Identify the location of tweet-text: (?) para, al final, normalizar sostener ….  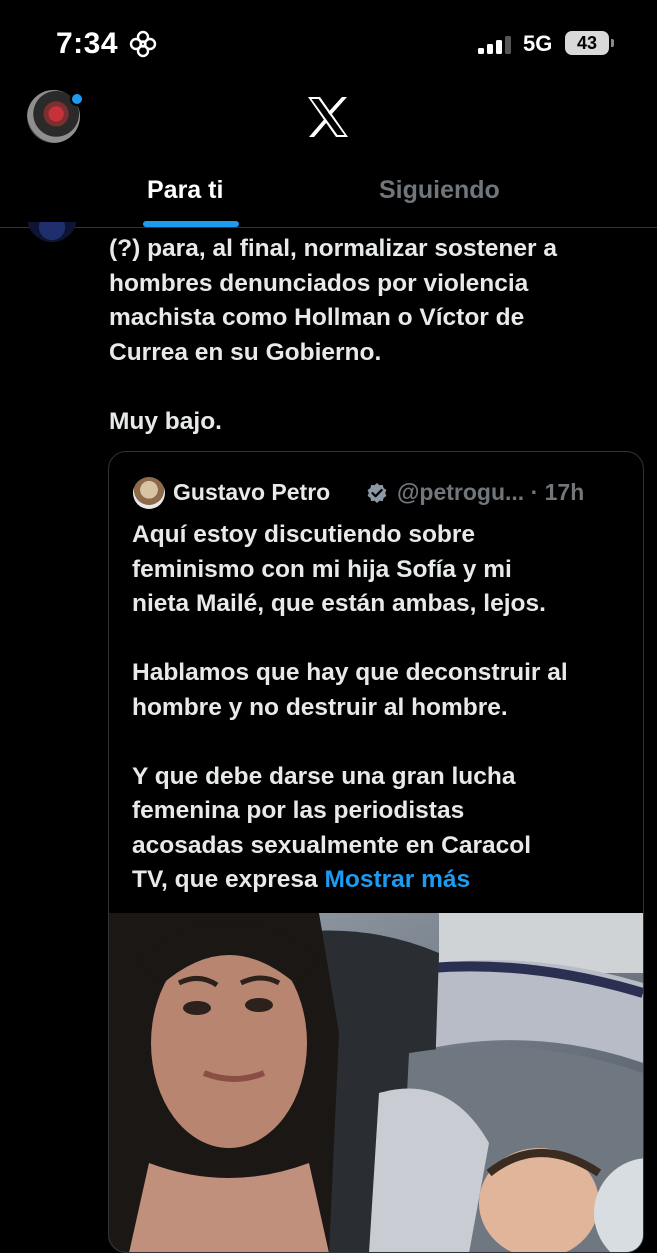
(333, 335).